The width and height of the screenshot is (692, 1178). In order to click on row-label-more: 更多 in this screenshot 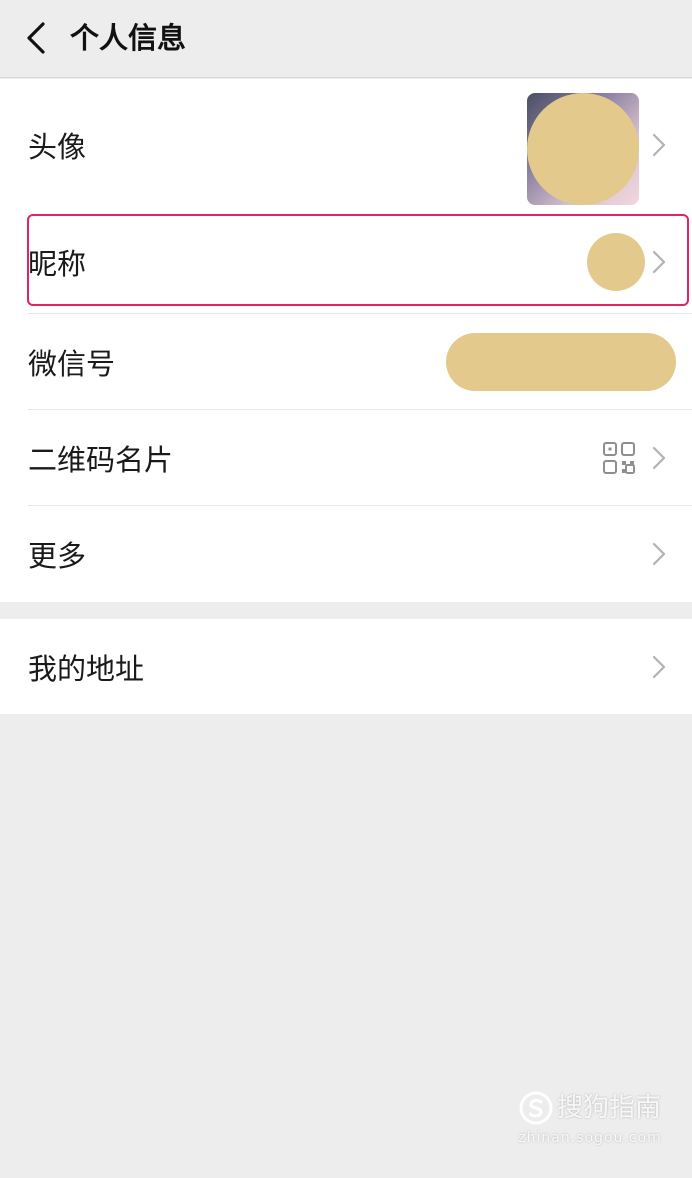, I will do `click(57, 556)`.